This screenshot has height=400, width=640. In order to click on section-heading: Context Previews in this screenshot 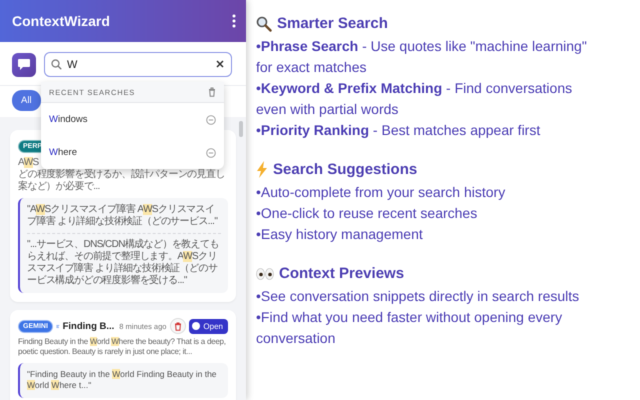, I will do `click(341, 273)`.